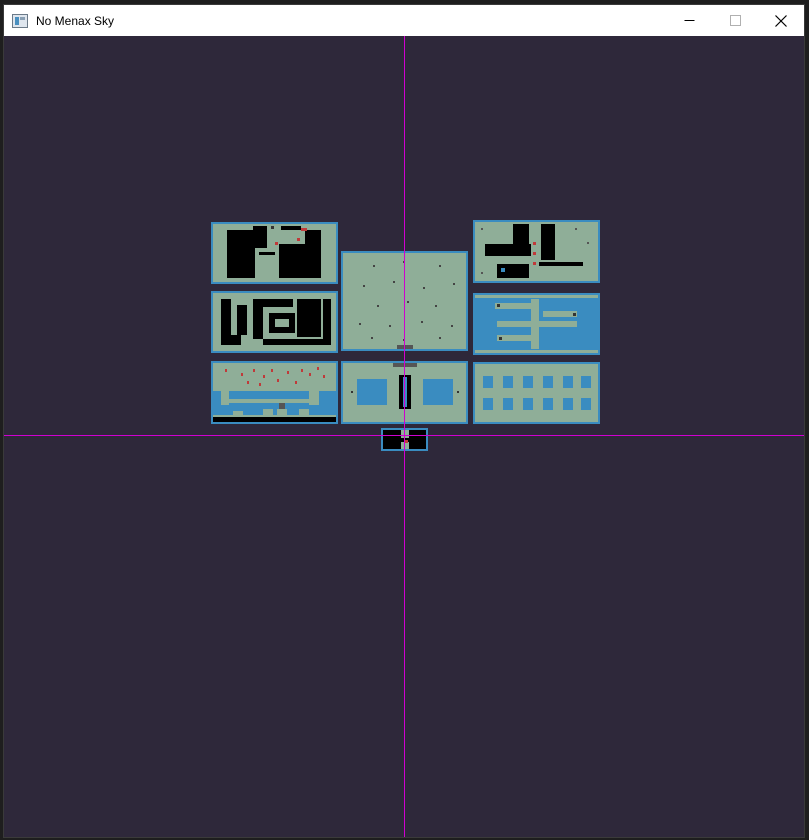  I want to click on room-mid-right, so click(536, 324).